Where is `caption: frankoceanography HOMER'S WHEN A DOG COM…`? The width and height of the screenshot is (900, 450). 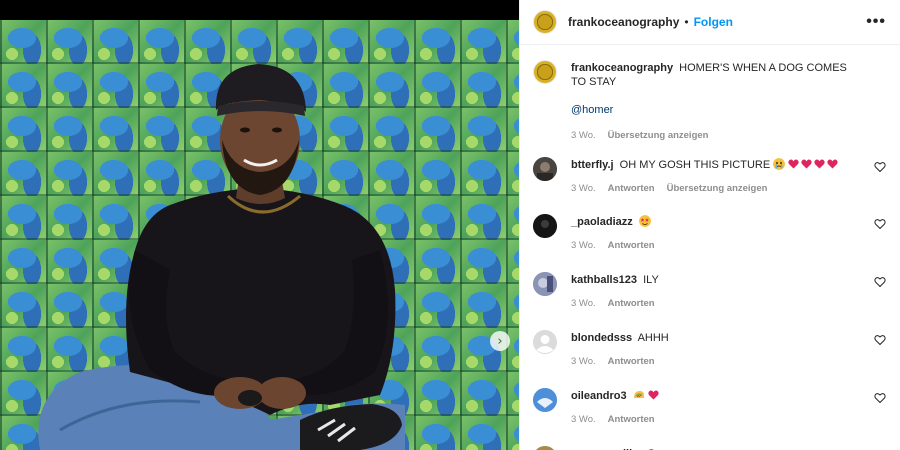 caption: frankoceanography HOMER'S WHEN A DOG COM… is located at coordinates (710, 99).